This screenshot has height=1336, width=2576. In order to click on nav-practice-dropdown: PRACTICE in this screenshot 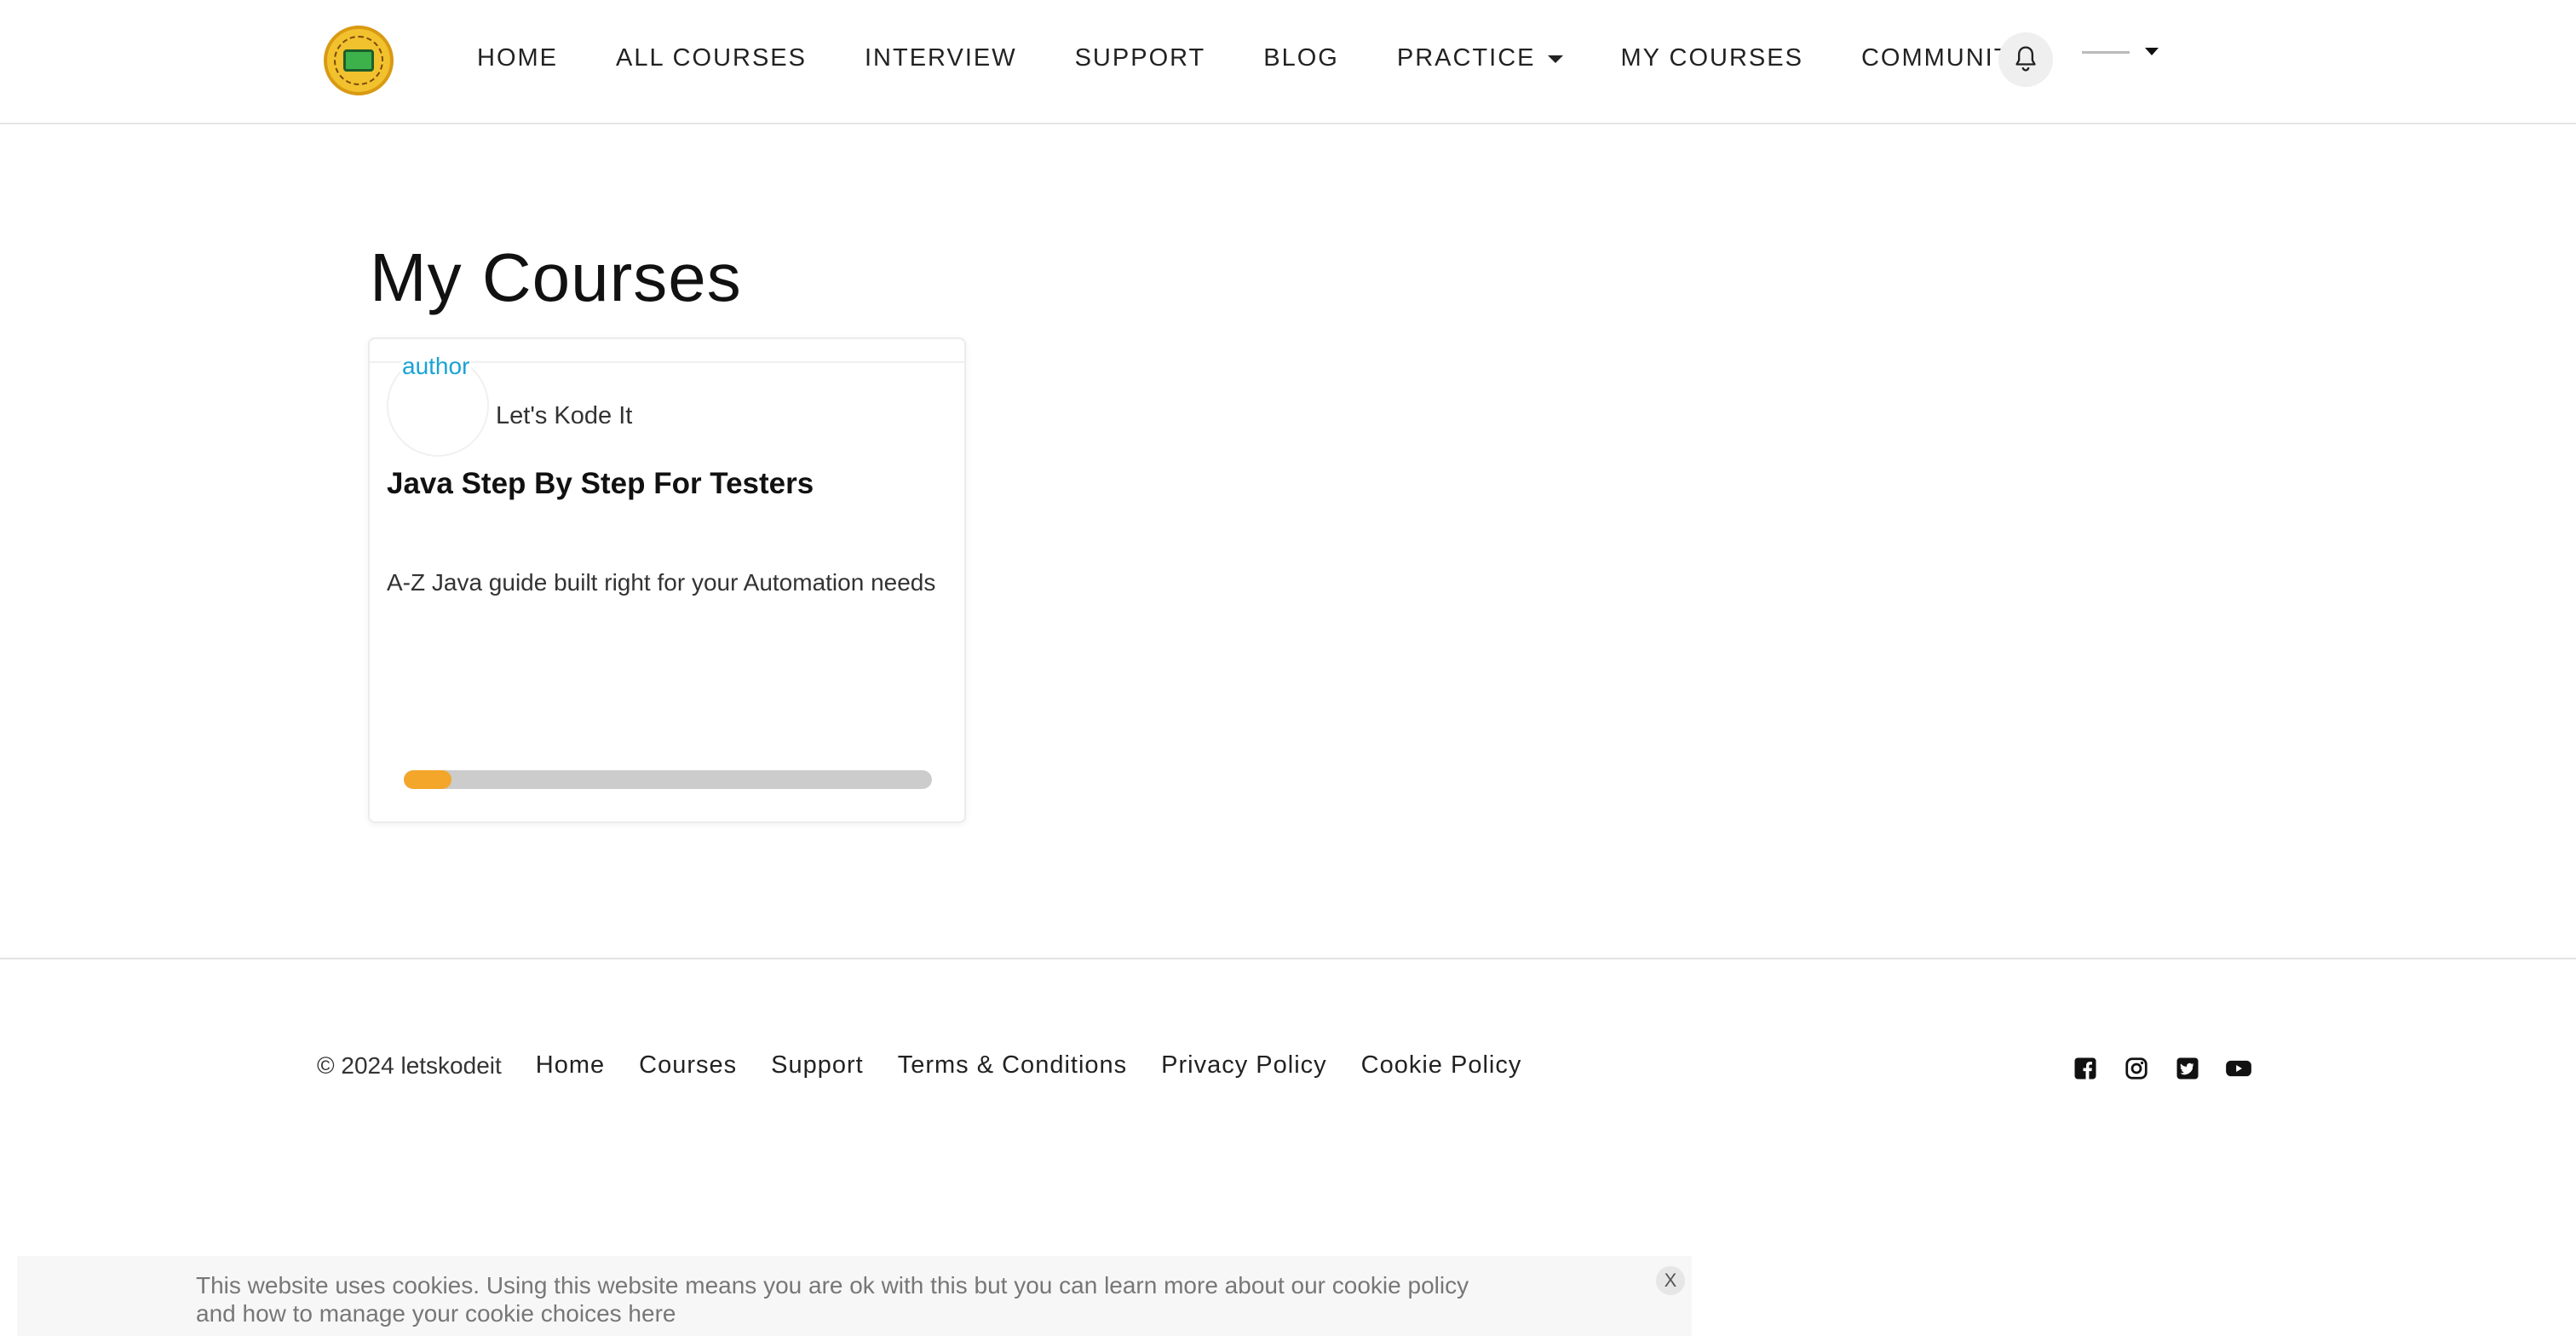, I will do `click(1480, 58)`.